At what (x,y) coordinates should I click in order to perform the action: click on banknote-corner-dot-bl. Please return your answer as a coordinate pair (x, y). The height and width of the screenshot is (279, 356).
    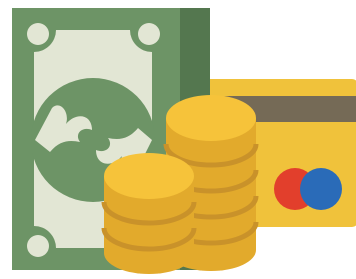
    Looking at the image, I should click on (38, 246).